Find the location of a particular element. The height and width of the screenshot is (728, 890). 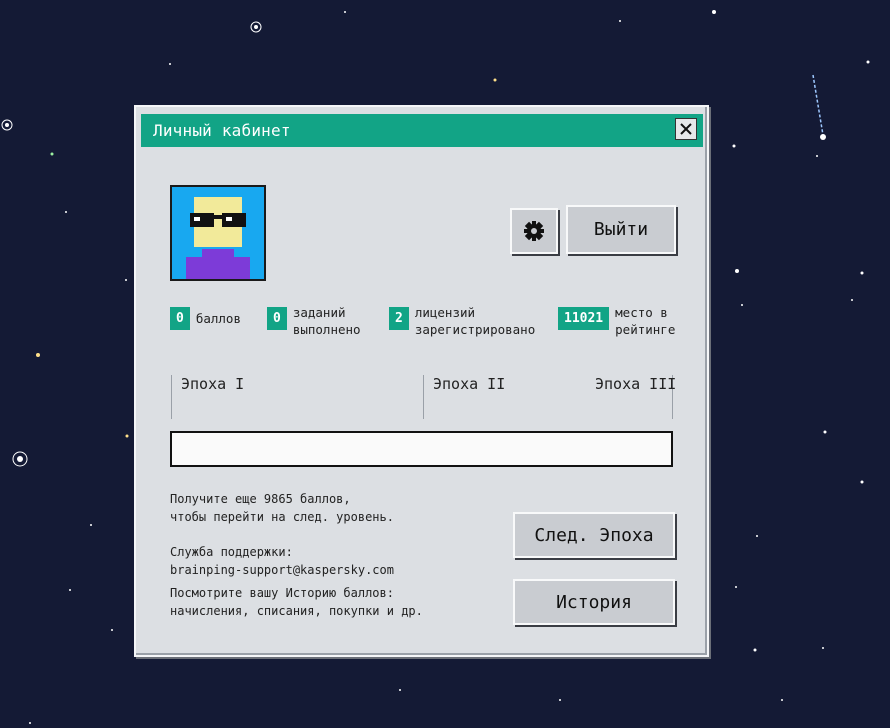

epoch-label-3: Эпоха III is located at coordinates (636, 384).